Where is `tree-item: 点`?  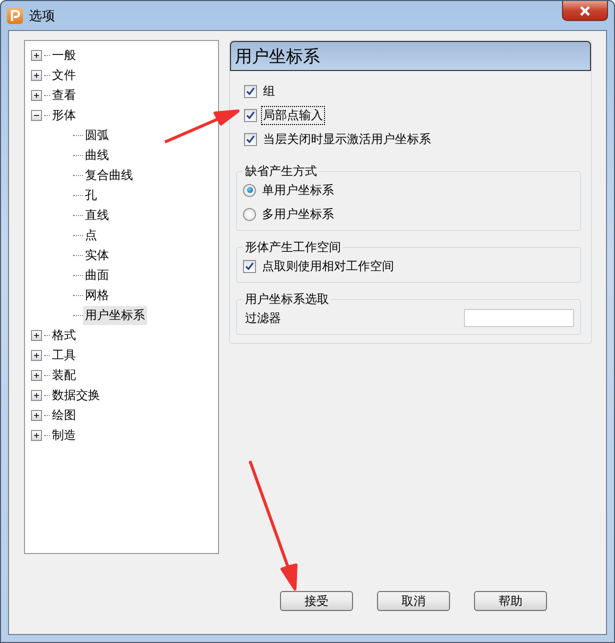
tree-item: 点 is located at coordinates (91, 235).